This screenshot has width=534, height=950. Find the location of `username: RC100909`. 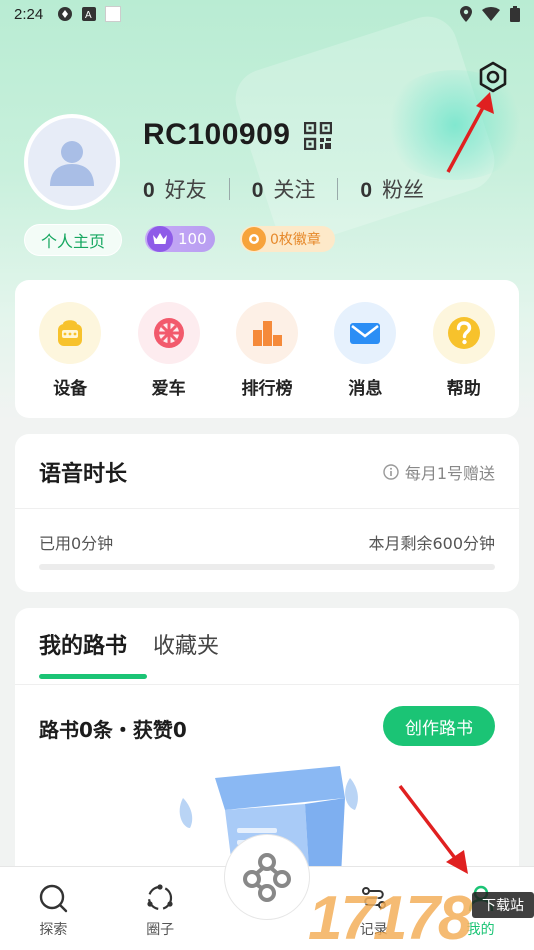

username: RC100909 is located at coordinates (217, 134).